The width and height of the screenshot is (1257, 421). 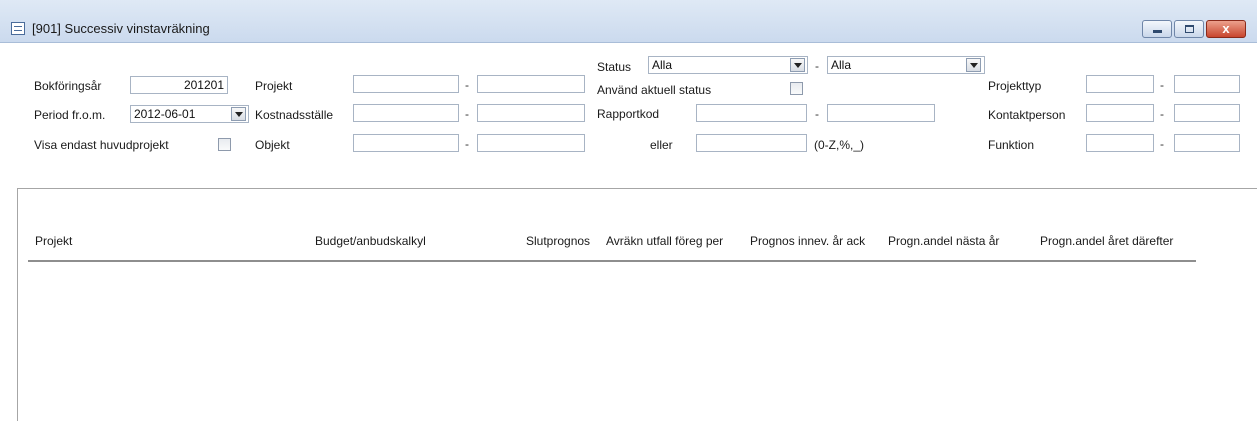 What do you see at coordinates (807, 241) in the screenshot?
I see `column-header-prognos-innev: Prognos innev. år ack` at bounding box center [807, 241].